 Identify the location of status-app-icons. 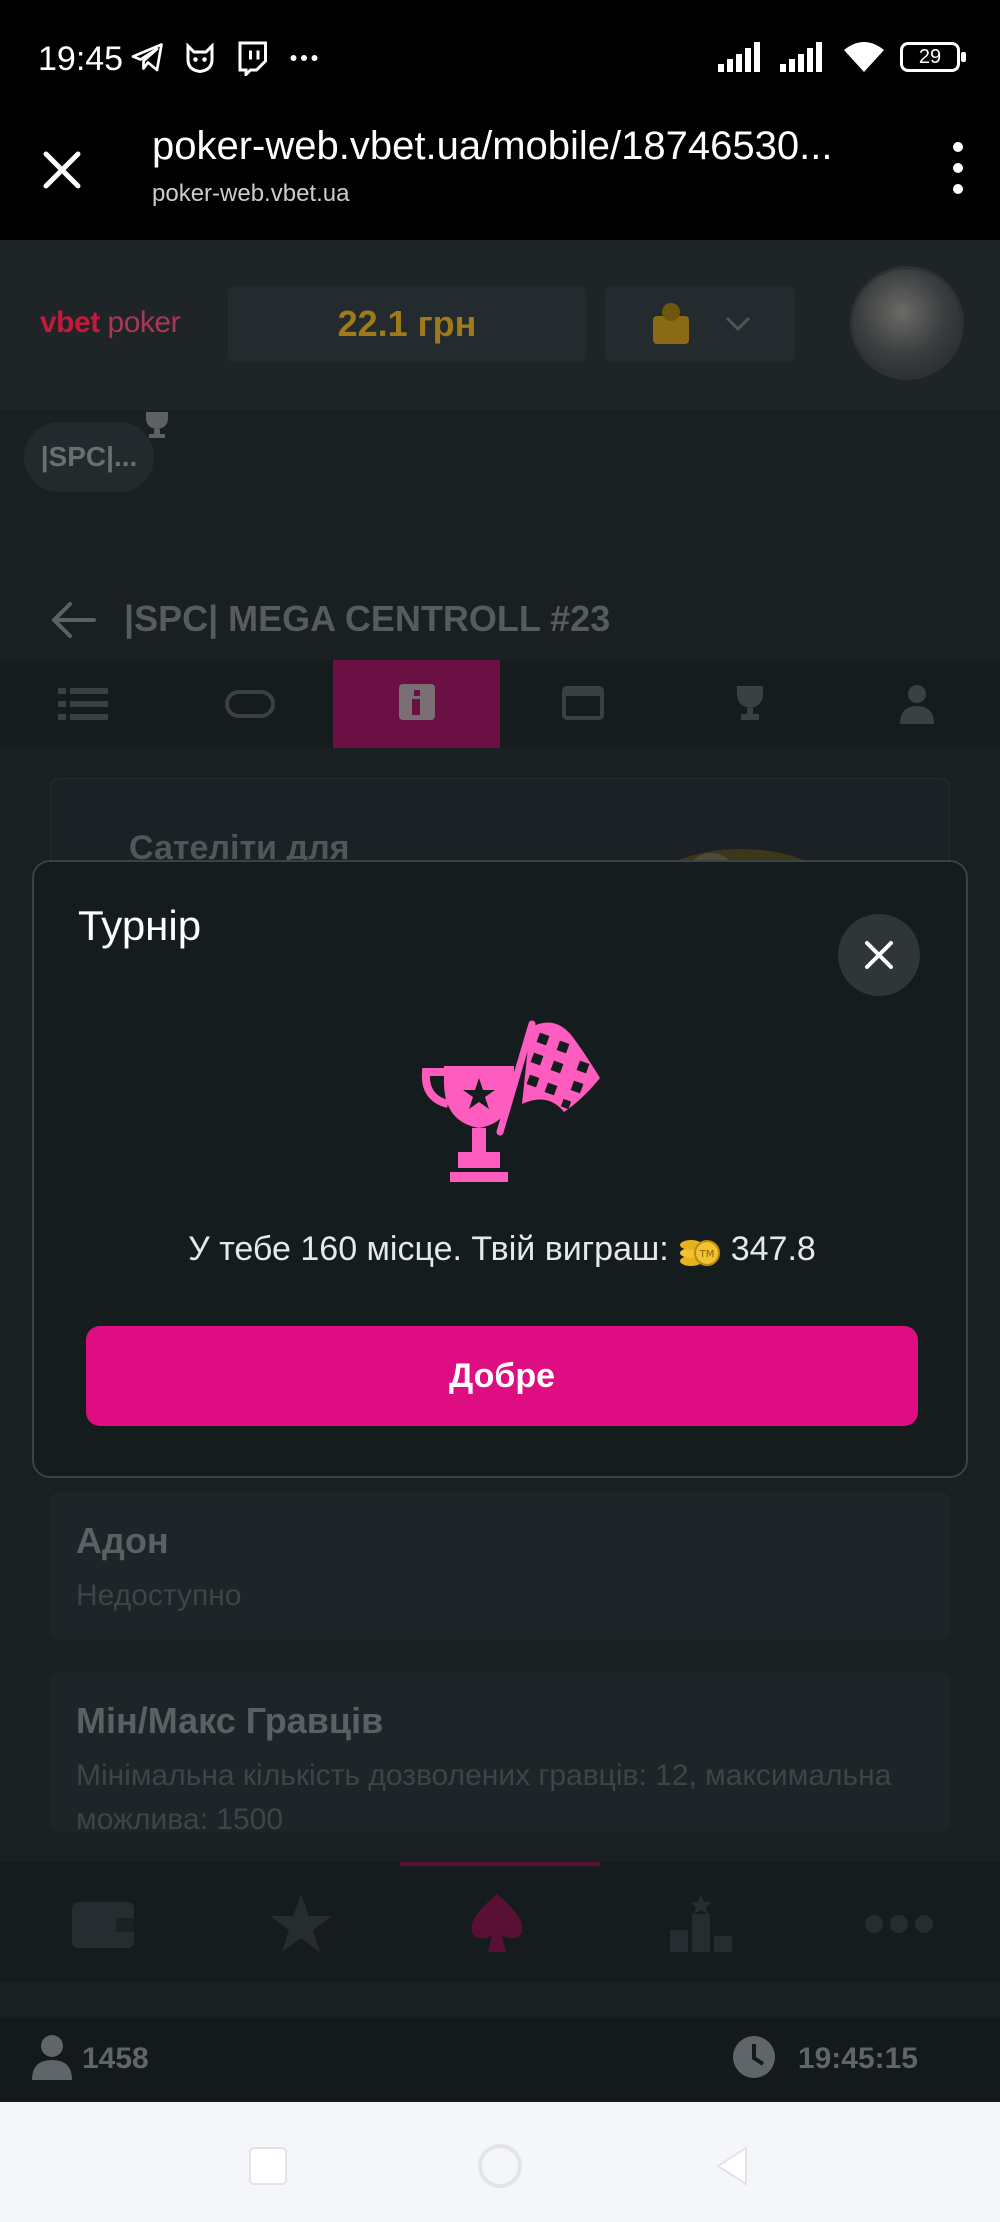
(226, 58).